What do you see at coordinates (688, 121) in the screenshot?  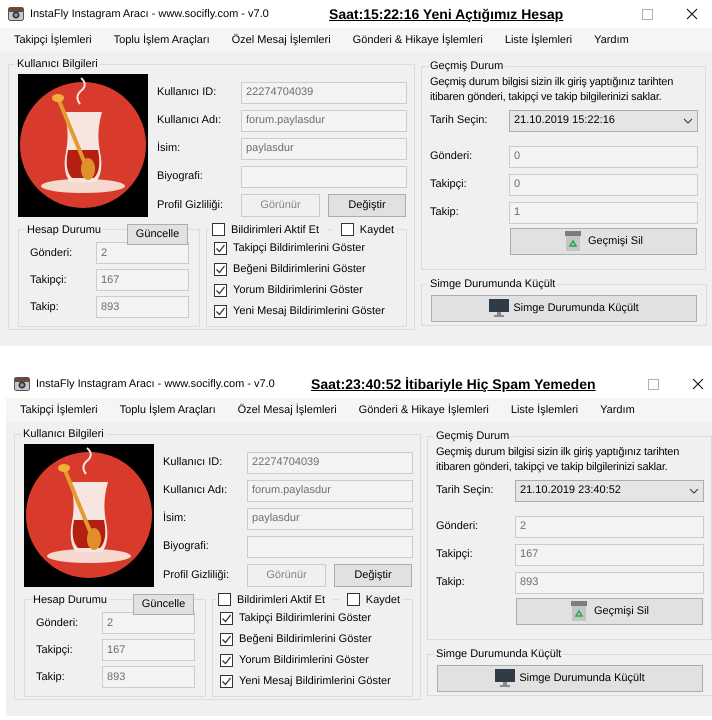 I see `chevron-down-icon` at bounding box center [688, 121].